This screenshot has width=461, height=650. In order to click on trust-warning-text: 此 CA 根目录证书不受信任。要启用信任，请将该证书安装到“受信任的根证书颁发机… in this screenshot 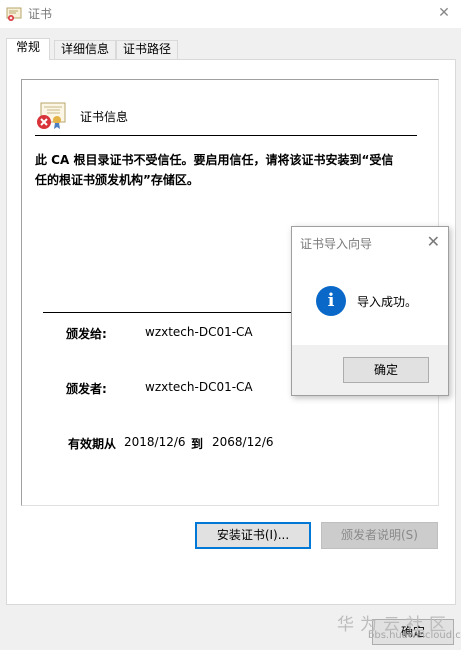, I will do `click(214, 170)`.